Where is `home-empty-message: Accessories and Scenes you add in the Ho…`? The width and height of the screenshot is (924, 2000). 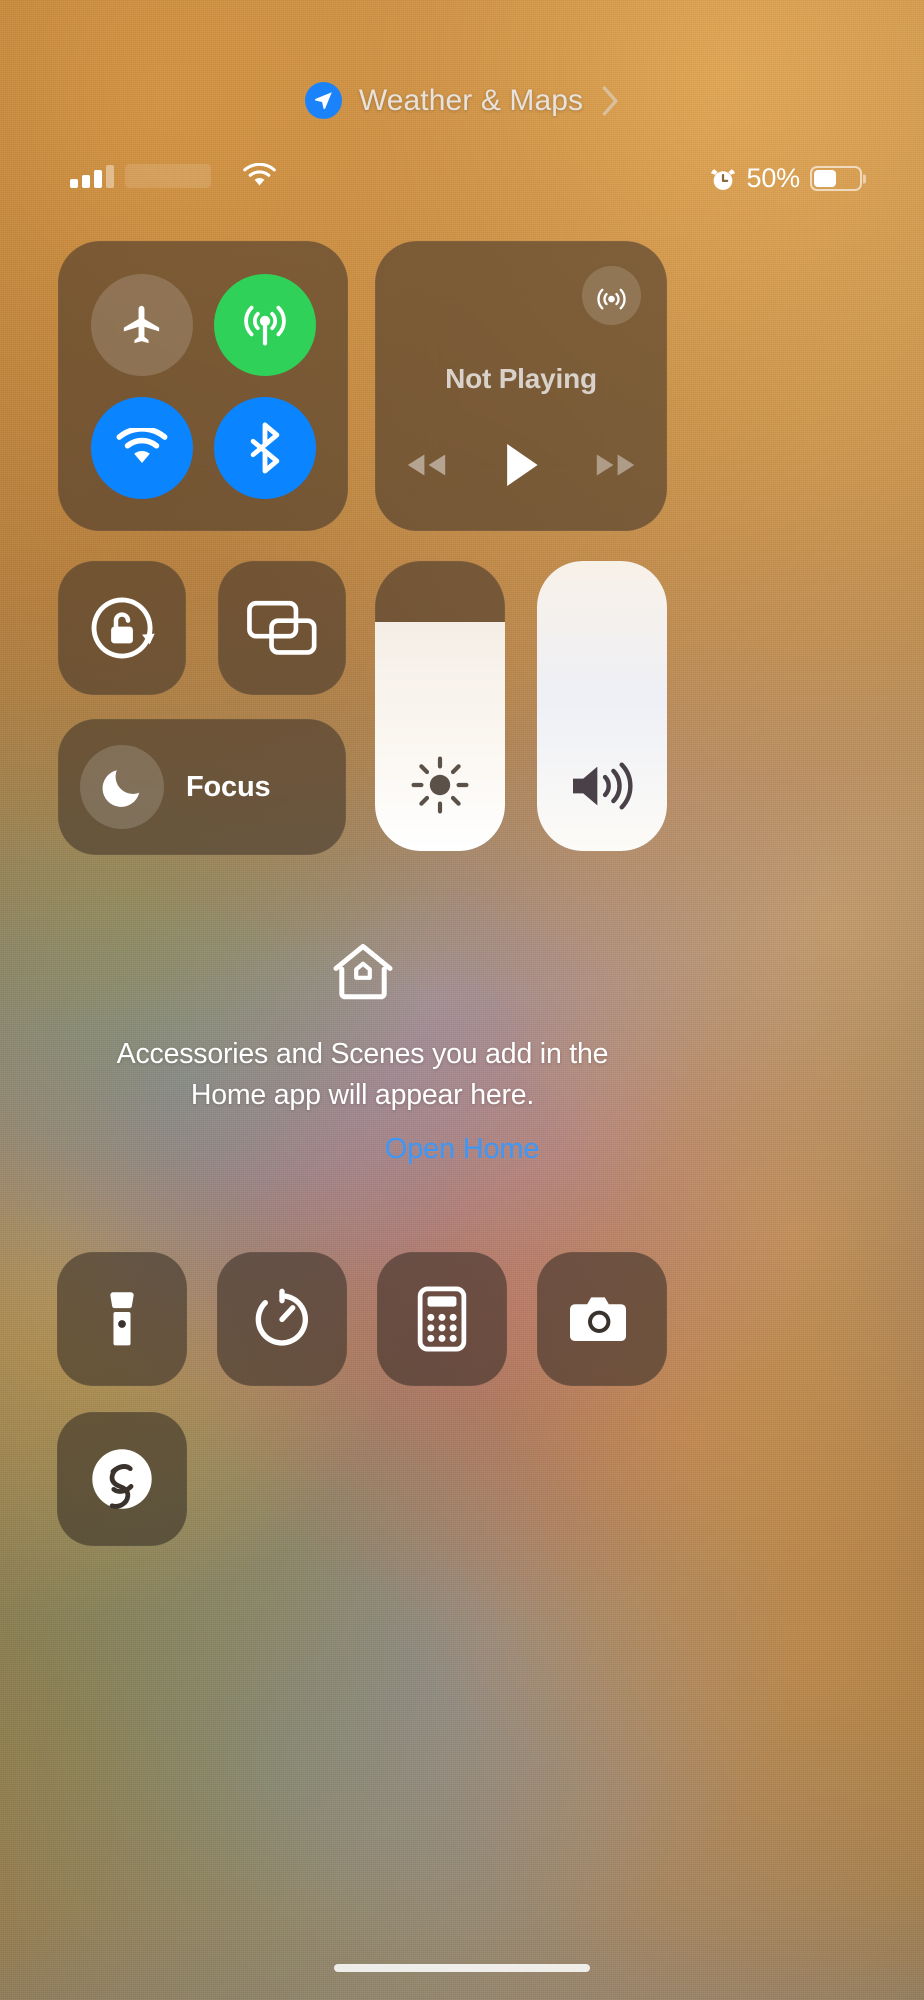
home-empty-message: Accessories and Scenes you add in the Ho… is located at coordinates (362, 1074).